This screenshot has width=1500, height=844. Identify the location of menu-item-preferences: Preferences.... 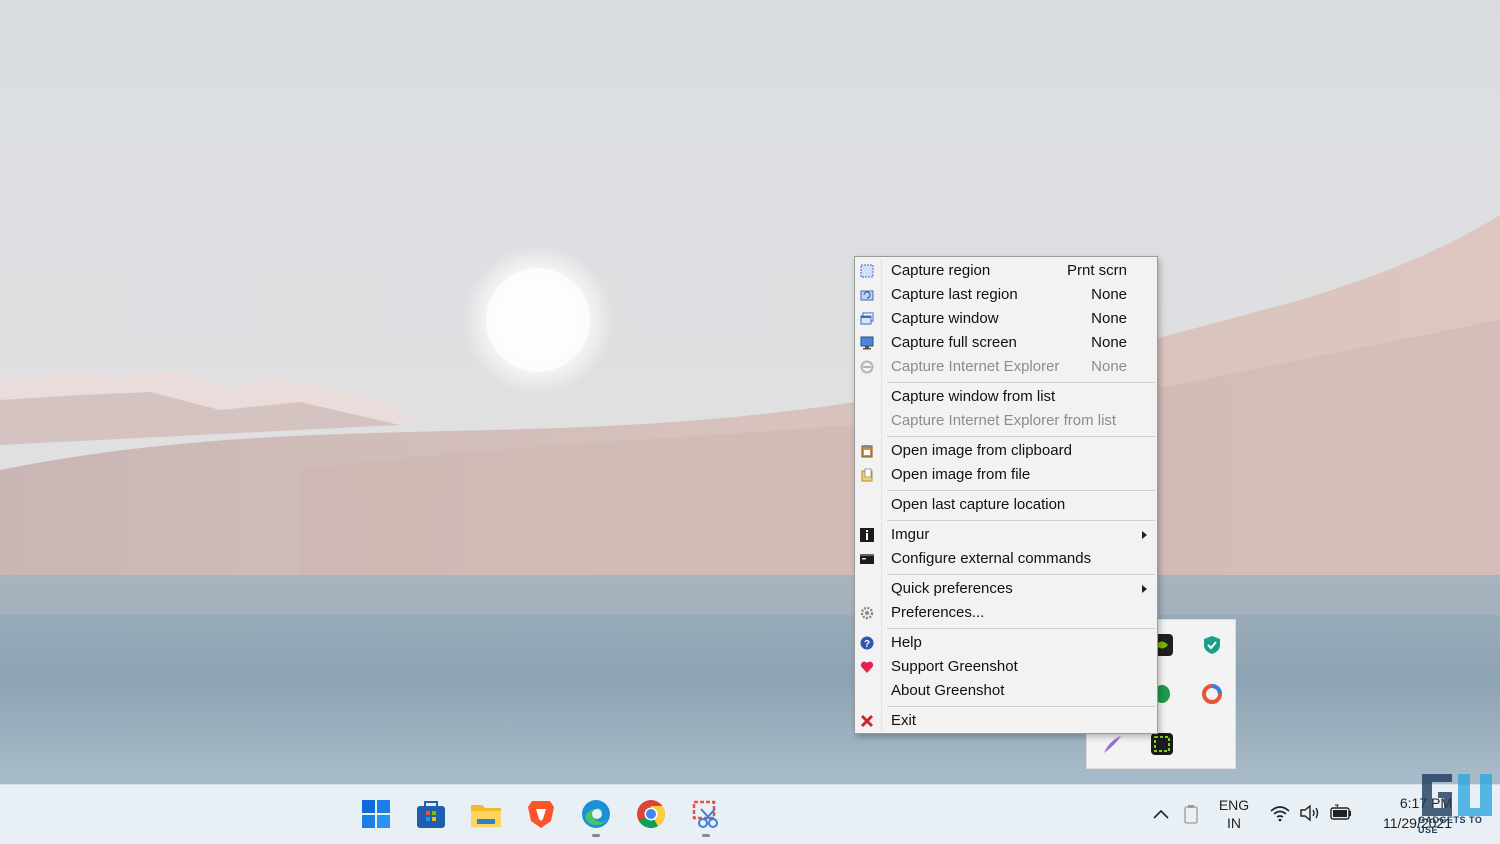
(1006, 613).